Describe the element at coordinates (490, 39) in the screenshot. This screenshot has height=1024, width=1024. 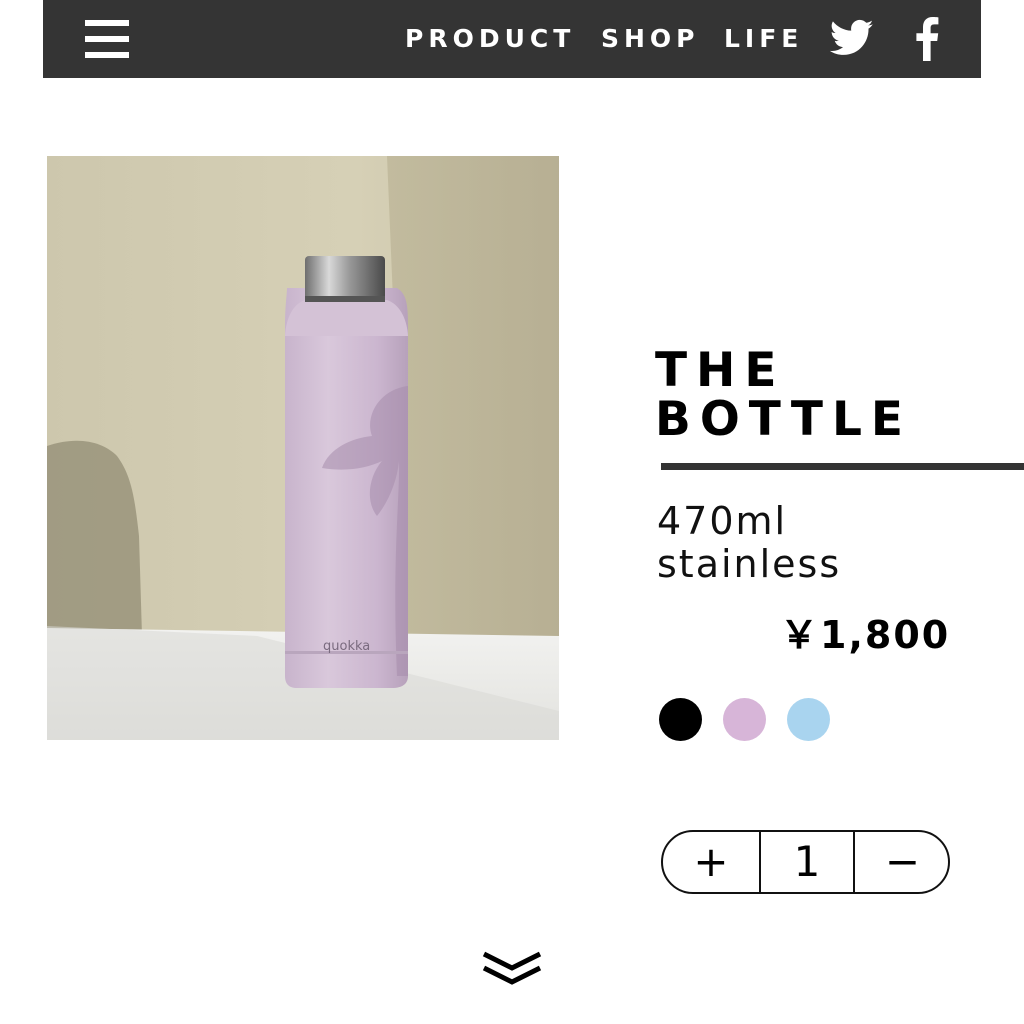
I see `nav-product: PRODUCT` at that location.